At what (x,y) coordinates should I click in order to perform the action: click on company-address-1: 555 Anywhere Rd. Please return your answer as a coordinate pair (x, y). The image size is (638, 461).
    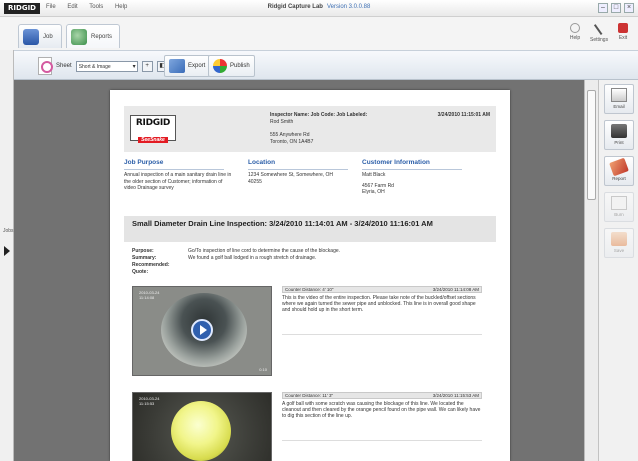
    Looking at the image, I should click on (290, 135).